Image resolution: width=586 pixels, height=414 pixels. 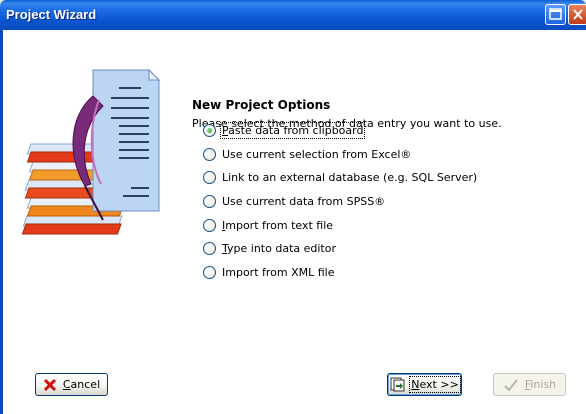 I want to click on radio-button-selected, so click(x=209, y=130).